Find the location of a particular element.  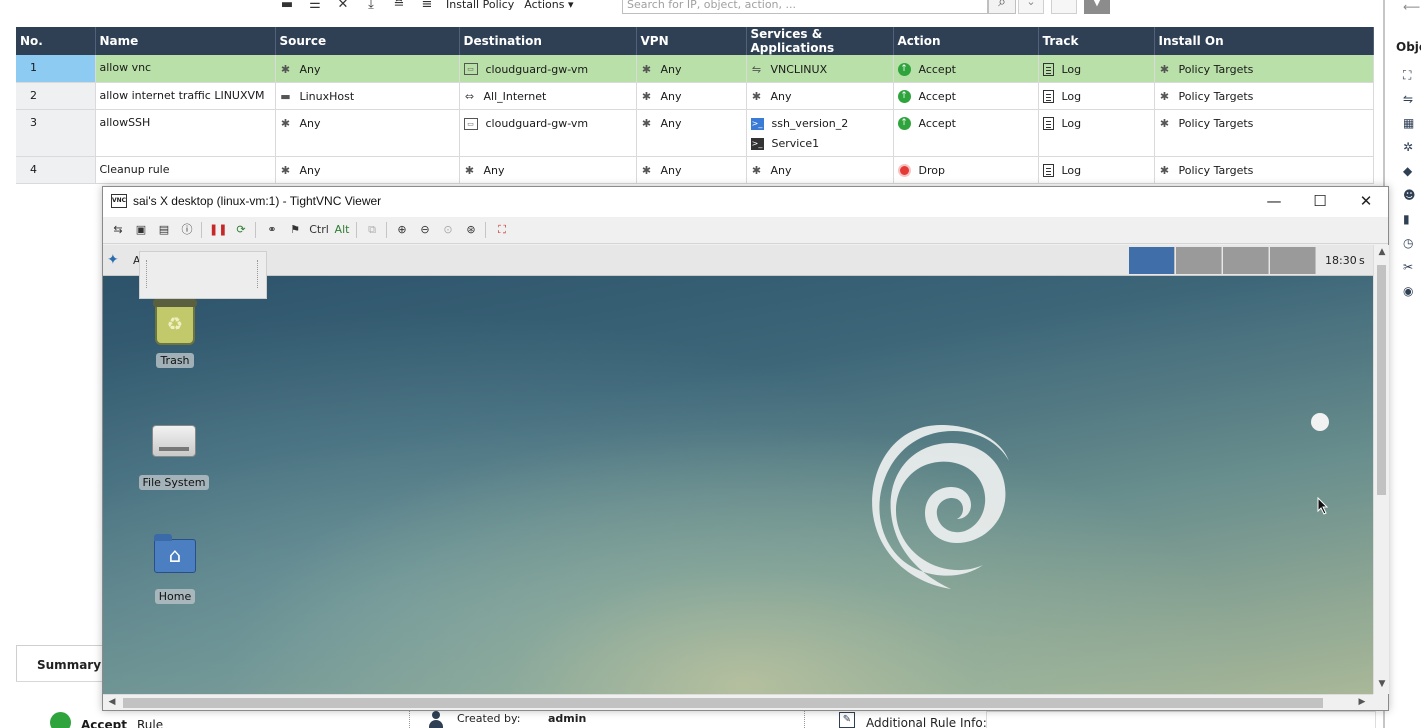

maximize-icon: ☐ is located at coordinates (1320, 202).